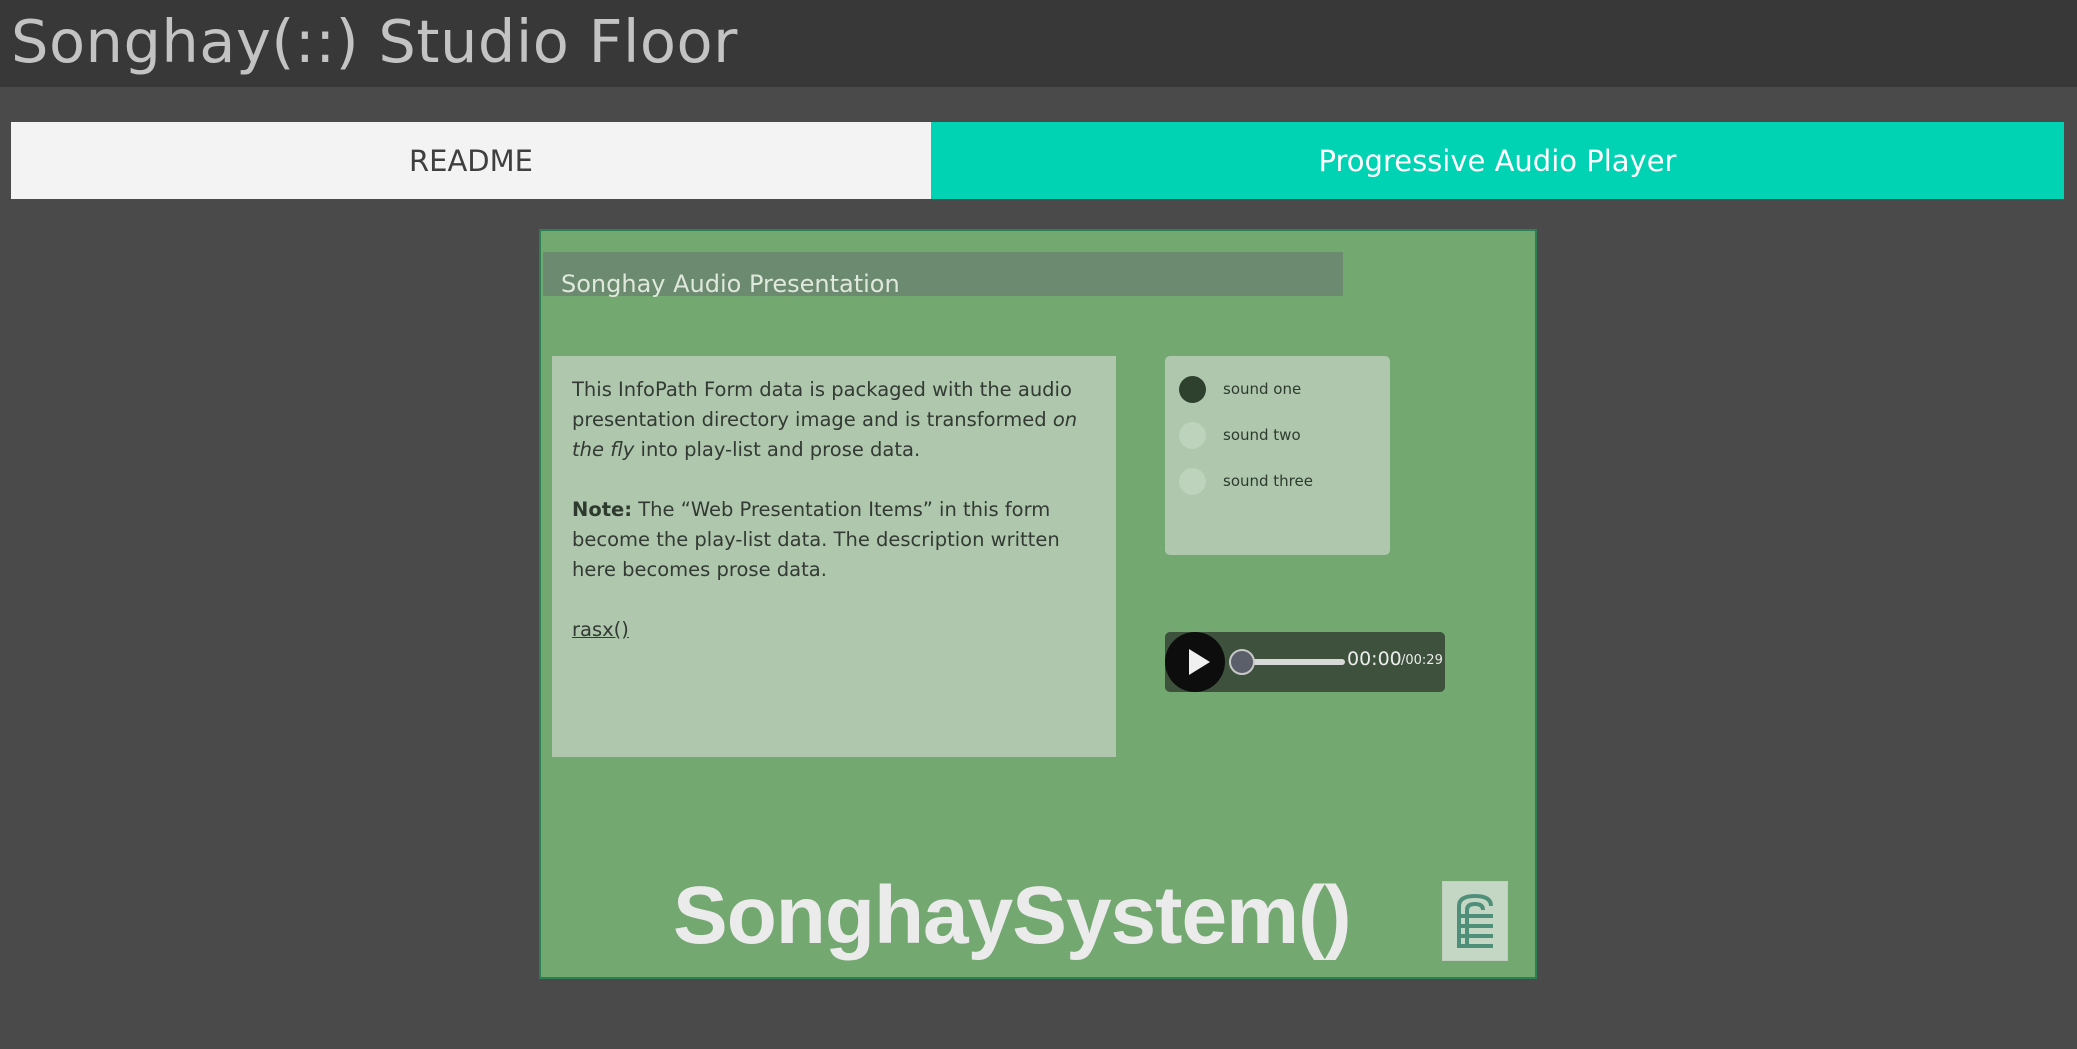  Describe the element at coordinates (1199, 662) in the screenshot. I see `play-icon` at that location.